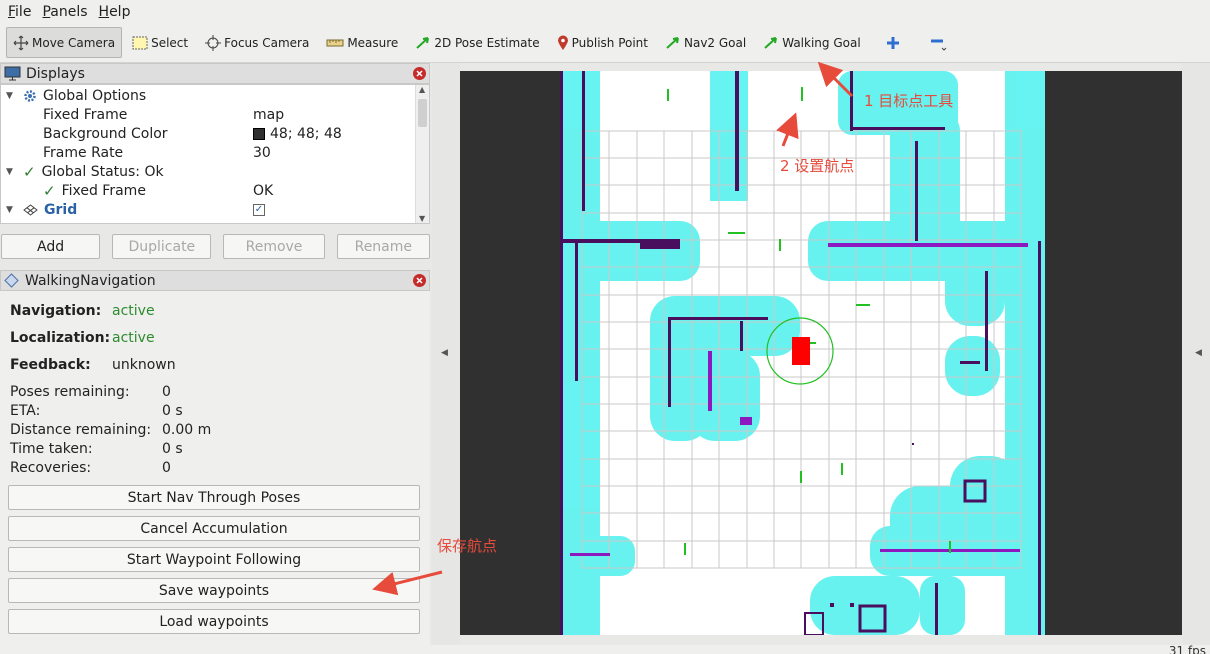 Image resolution: width=1210 pixels, height=654 pixels. What do you see at coordinates (605, 649) in the screenshot?
I see `status-bar` at bounding box center [605, 649].